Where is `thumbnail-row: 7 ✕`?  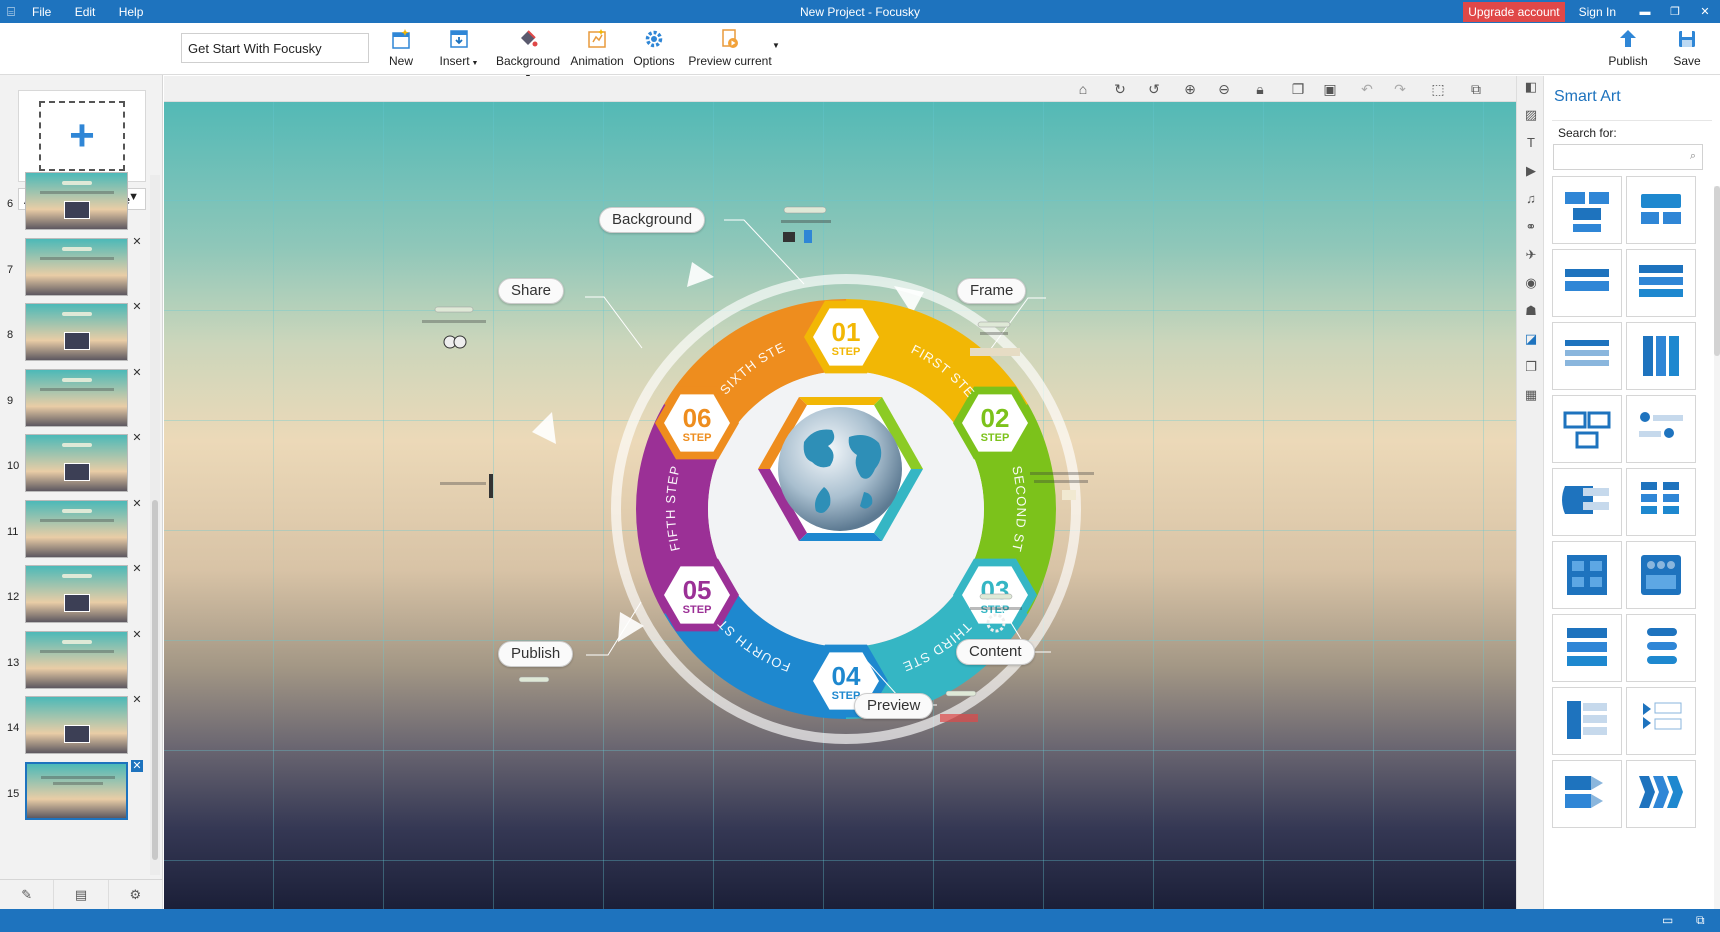
thumbnail-row: 7 ✕ is located at coordinates (75, 268).